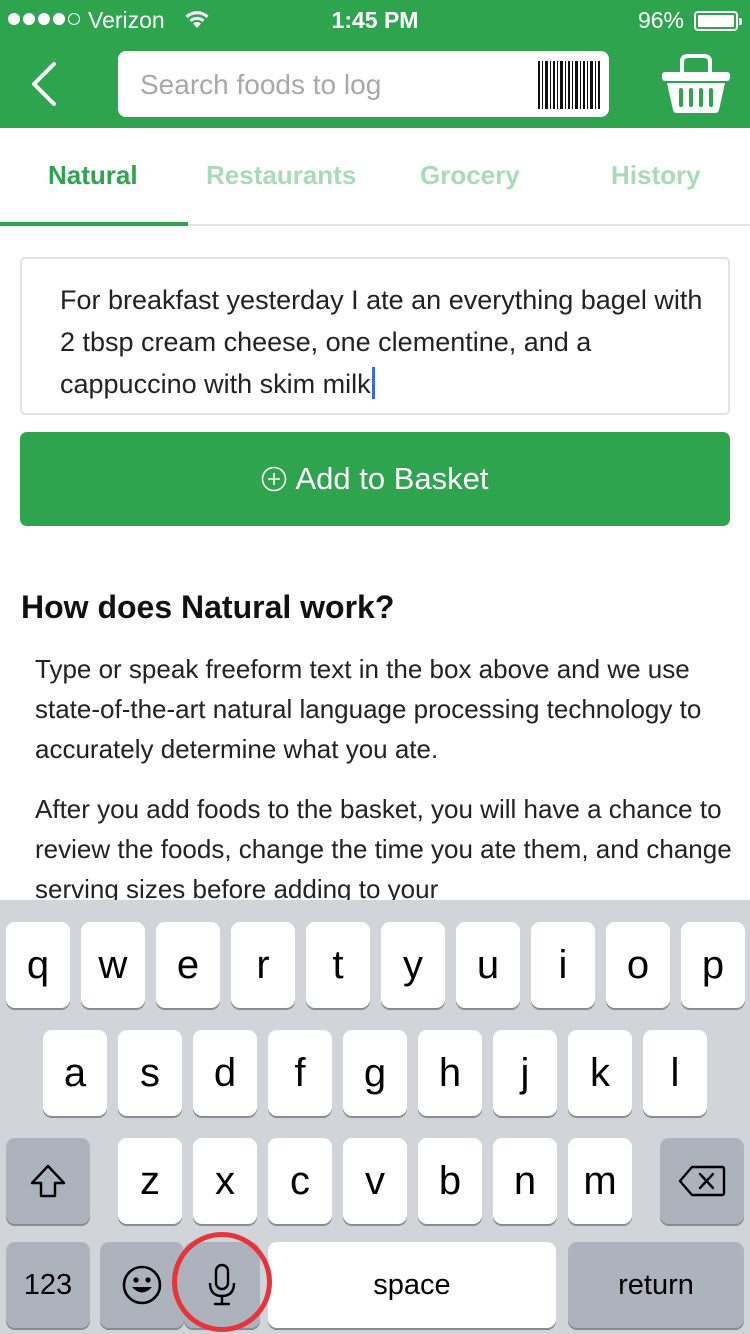  I want to click on key-c: c, so click(300, 1181).